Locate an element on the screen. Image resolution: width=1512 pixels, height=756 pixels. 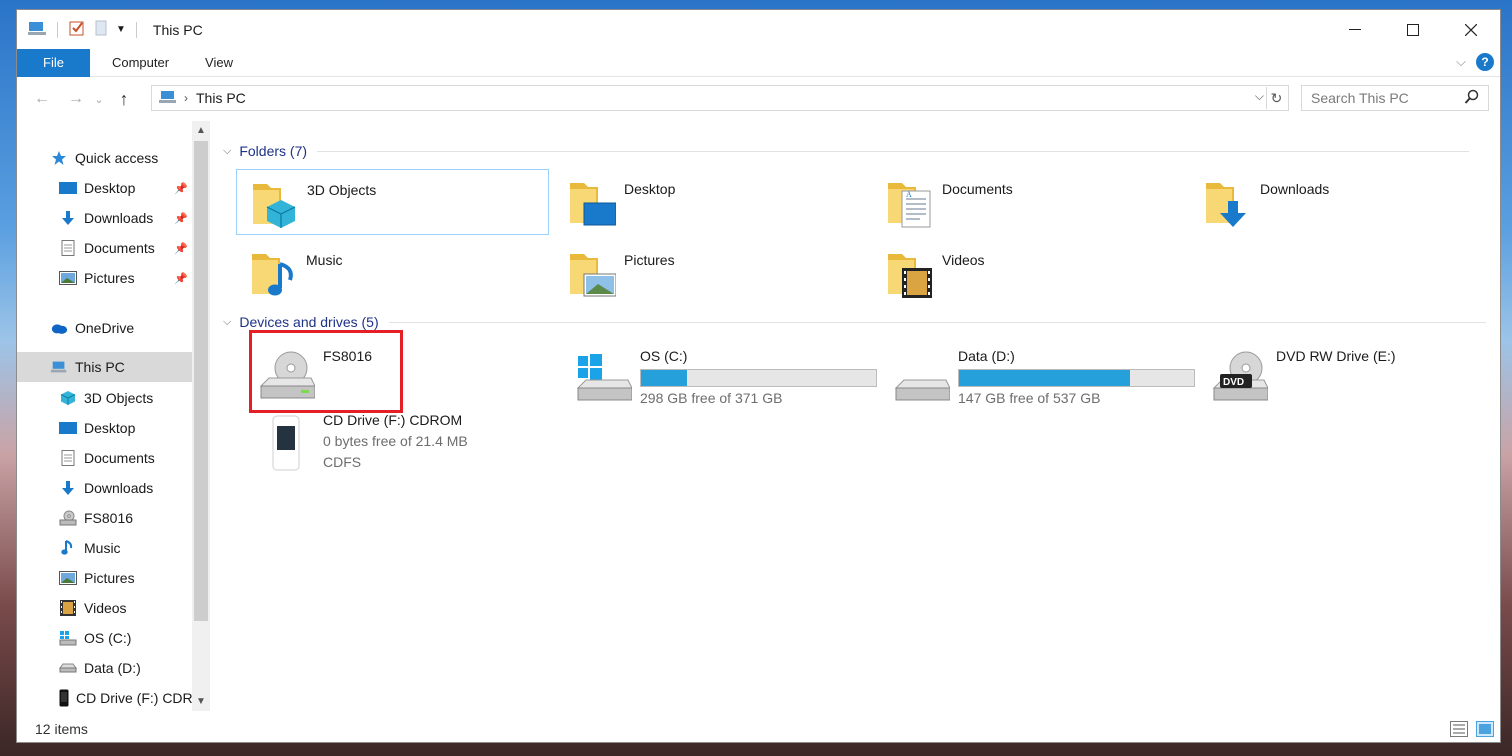
sidebar-item-onedrive: OneDrive is located at coordinates (104, 328).